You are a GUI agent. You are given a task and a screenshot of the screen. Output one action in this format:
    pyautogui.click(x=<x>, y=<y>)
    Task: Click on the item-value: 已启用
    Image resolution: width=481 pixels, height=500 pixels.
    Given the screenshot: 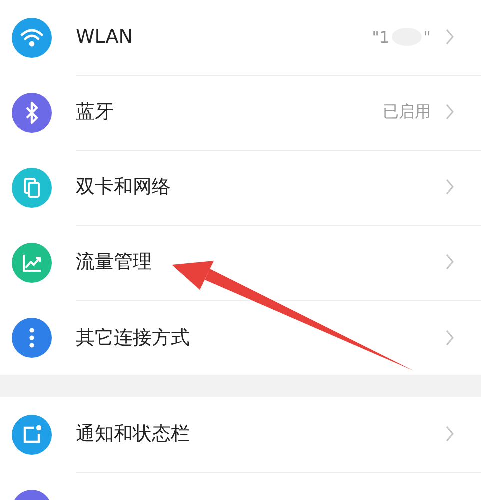 What is the action you would take?
    pyautogui.click(x=407, y=112)
    